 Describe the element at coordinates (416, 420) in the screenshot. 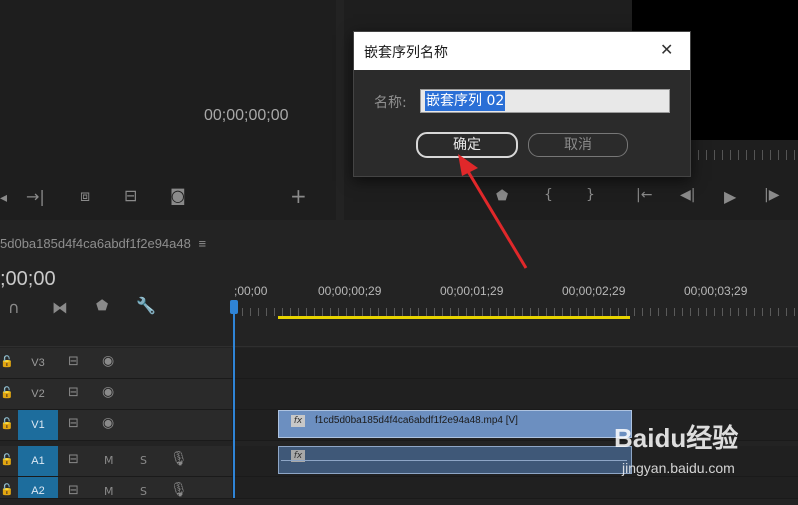

I see `clip-name: f1cd5d0ba185d4f4ca6abdf1f2e94a48.mp4 [V]` at that location.